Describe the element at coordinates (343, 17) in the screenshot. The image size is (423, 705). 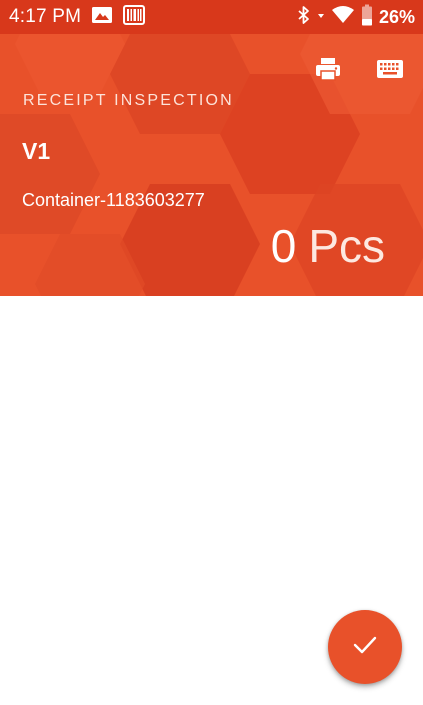
I see `wifi-icon` at that location.